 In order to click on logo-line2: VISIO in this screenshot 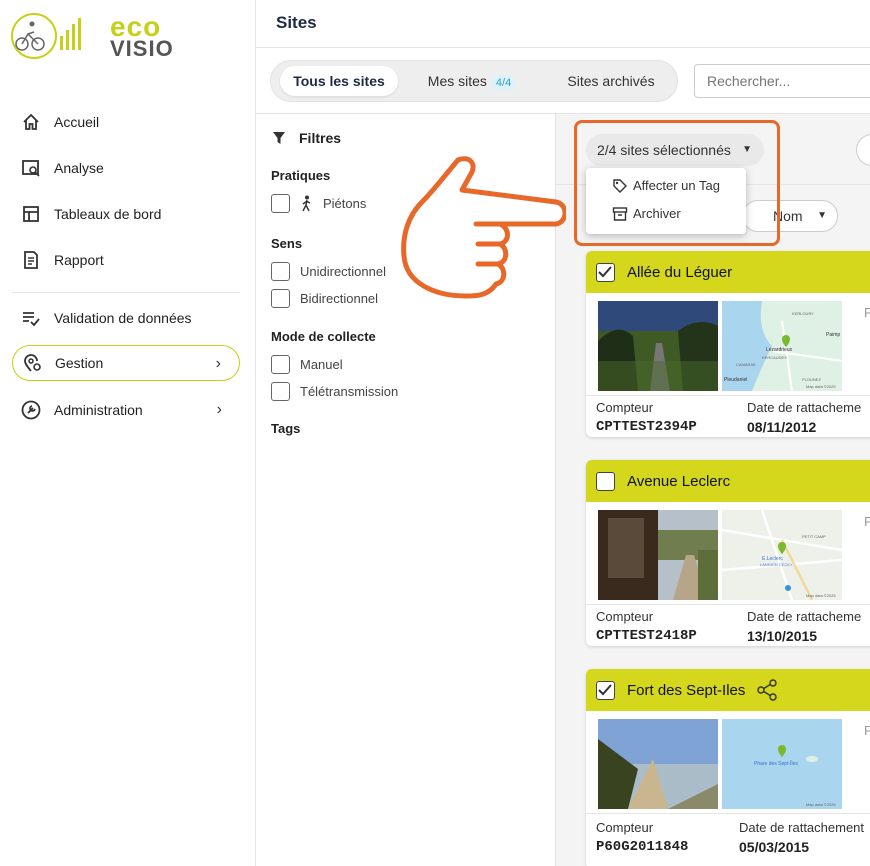, I will do `click(142, 48)`.